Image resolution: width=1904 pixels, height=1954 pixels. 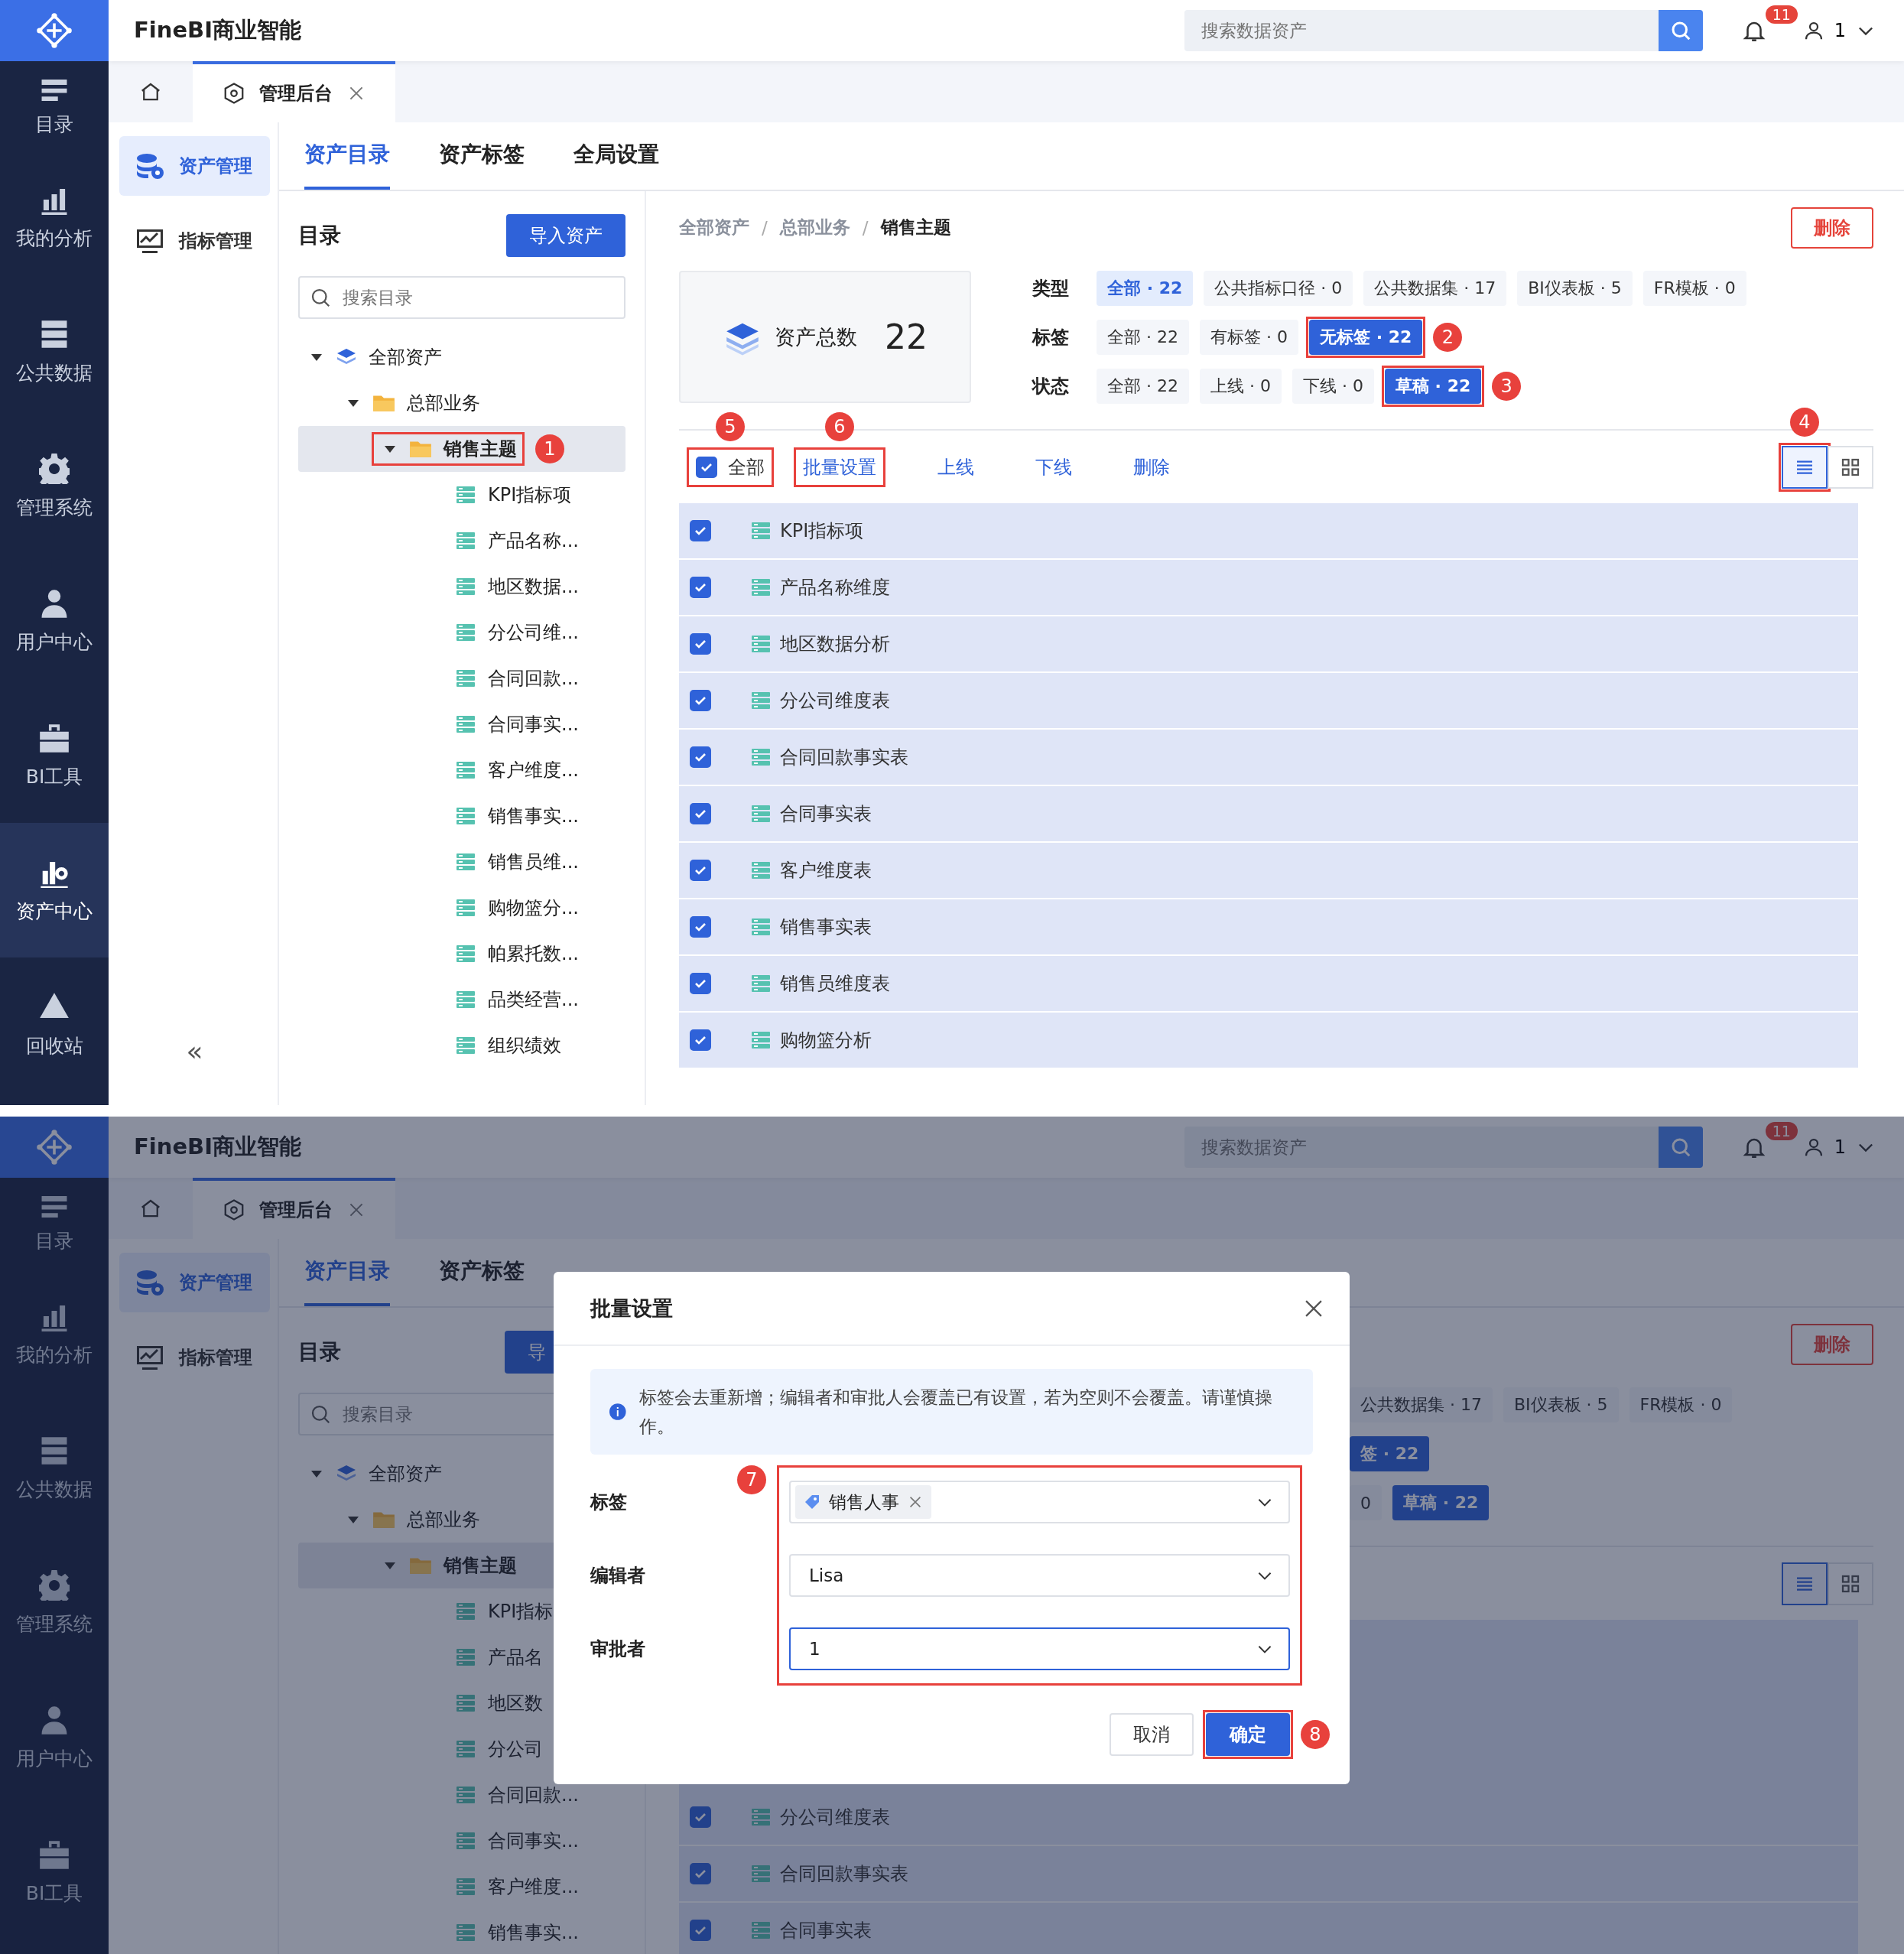 I want to click on action-link: 上线, so click(x=955, y=467).